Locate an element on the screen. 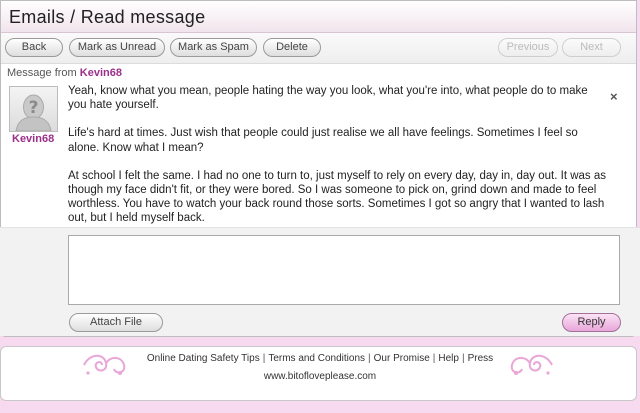 The height and width of the screenshot is (413, 640). mark-unread-button: Mark as Unread is located at coordinates (117, 47).